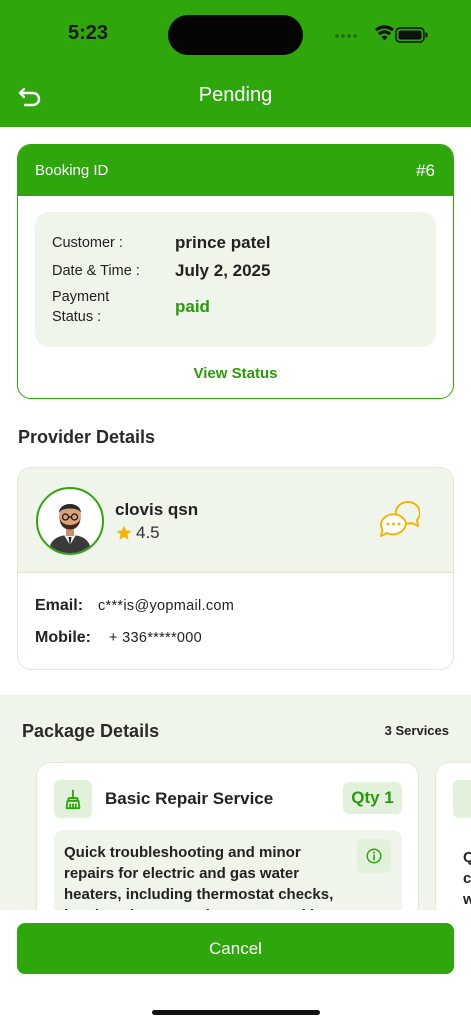 This screenshot has width=471, height=1024. Describe the element at coordinates (223, 242) in the screenshot. I see `customer-value: prince patel` at that location.